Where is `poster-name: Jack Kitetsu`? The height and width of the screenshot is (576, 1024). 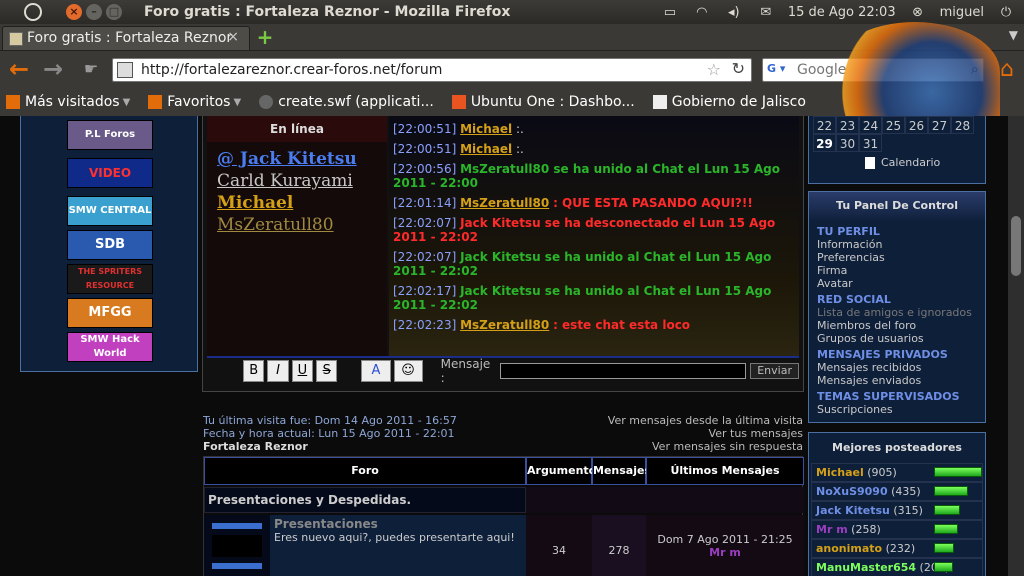
poster-name: Jack Kitetsu is located at coordinates (853, 510).